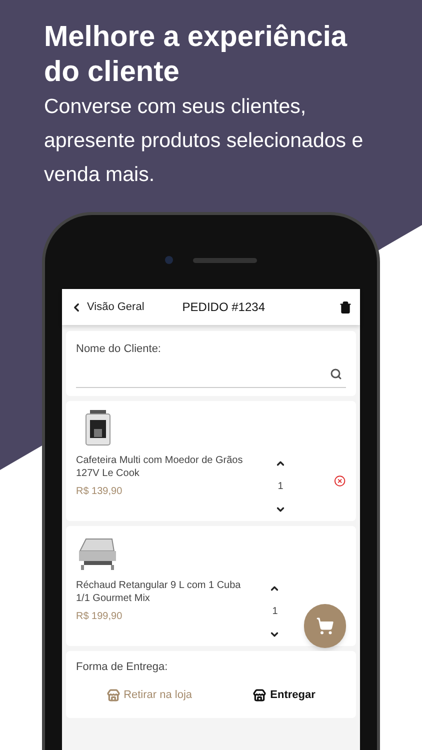 This screenshot has height=750, width=422. I want to click on product-name: Réchaud Retangular 9 L com 1 Cuba 1/1 Gourmet Mix, so click(159, 591).